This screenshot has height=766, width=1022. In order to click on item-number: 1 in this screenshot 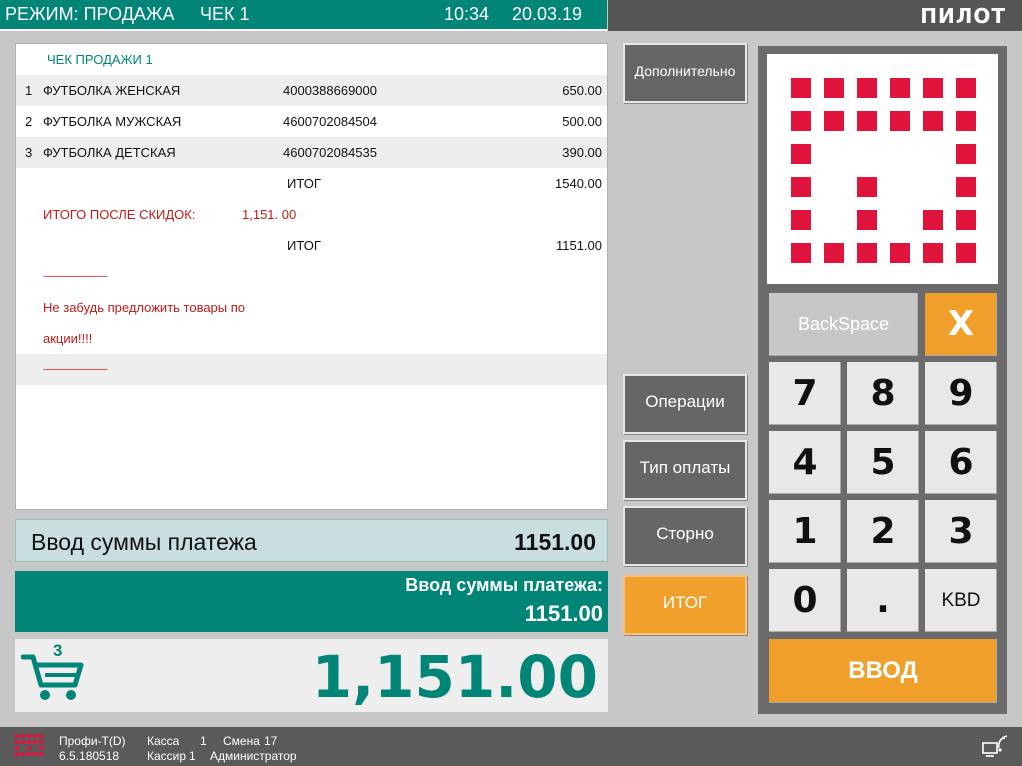, I will do `click(29, 90)`.